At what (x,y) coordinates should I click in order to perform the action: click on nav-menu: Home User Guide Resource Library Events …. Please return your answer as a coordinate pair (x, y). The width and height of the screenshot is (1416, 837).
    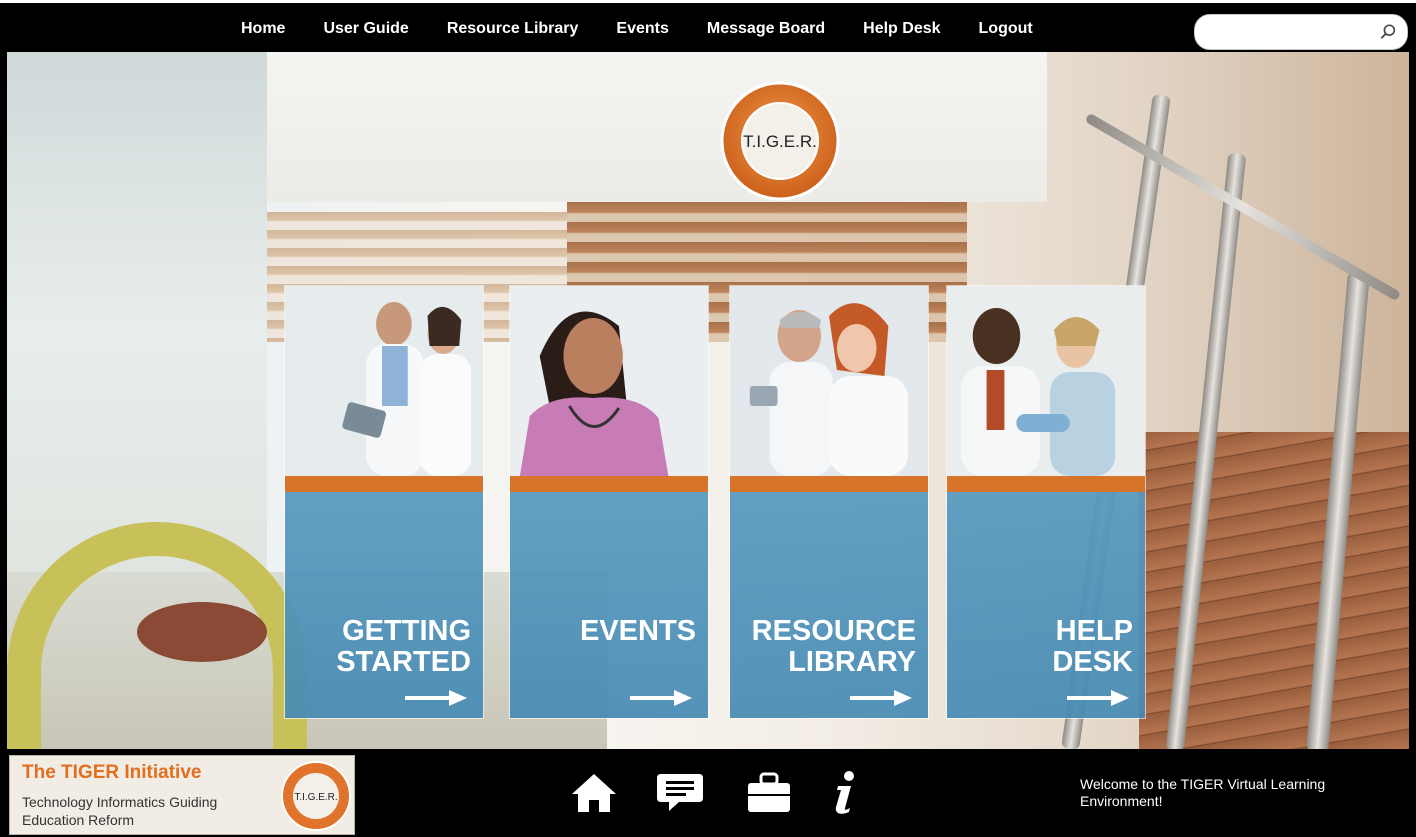
    Looking at the image, I should click on (656, 29).